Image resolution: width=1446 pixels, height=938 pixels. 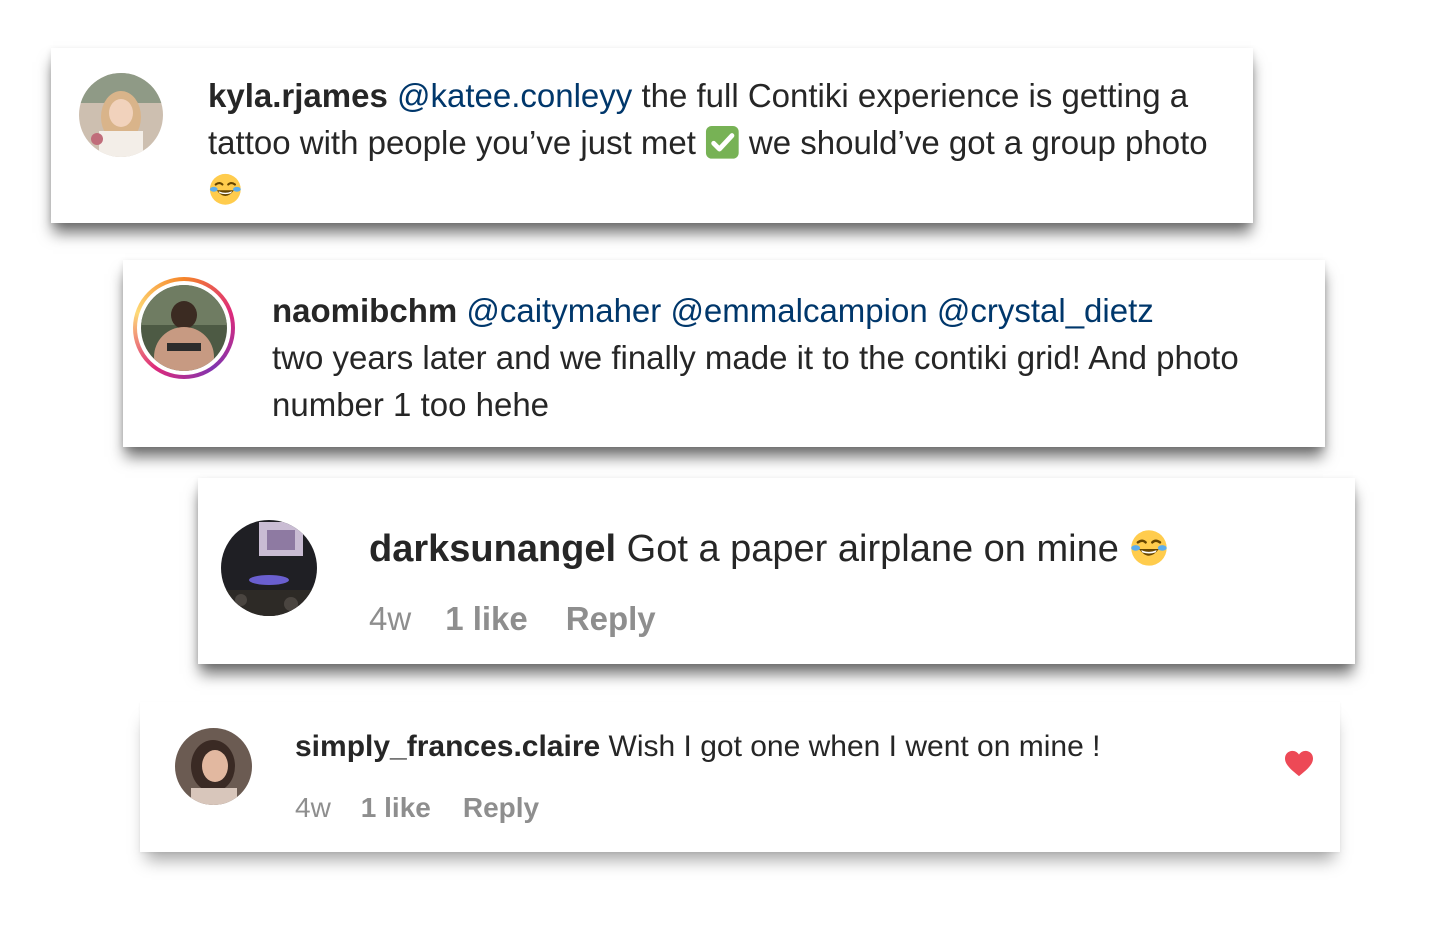 What do you see at coordinates (798, 310) in the screenshot?
I see `comment-mention: @emmalcampion` at bounding box center [798, 310].